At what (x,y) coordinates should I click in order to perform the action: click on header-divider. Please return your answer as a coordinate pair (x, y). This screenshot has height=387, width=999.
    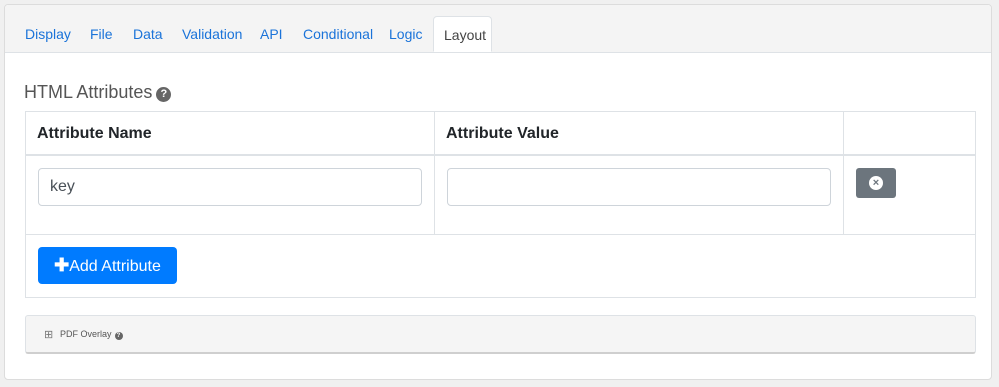
    Looking at the image, I should click on (500, 155).